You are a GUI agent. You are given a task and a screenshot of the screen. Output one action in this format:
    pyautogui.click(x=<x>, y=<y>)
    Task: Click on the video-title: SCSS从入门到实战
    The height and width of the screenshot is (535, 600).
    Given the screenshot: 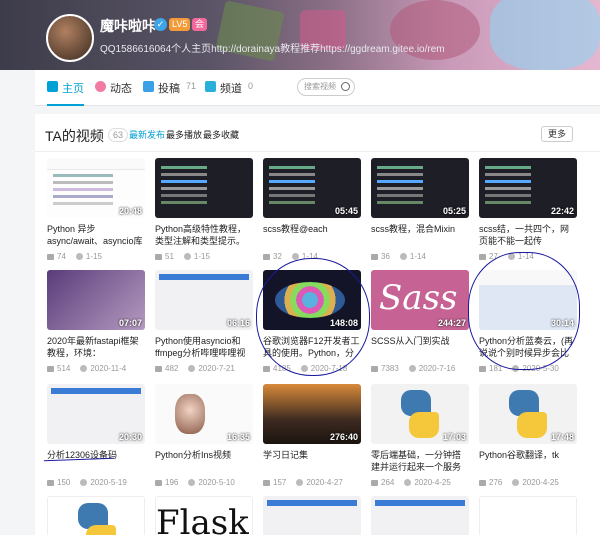 What is the action you would take?
    pyautogui.click(x=420, y=347)
    